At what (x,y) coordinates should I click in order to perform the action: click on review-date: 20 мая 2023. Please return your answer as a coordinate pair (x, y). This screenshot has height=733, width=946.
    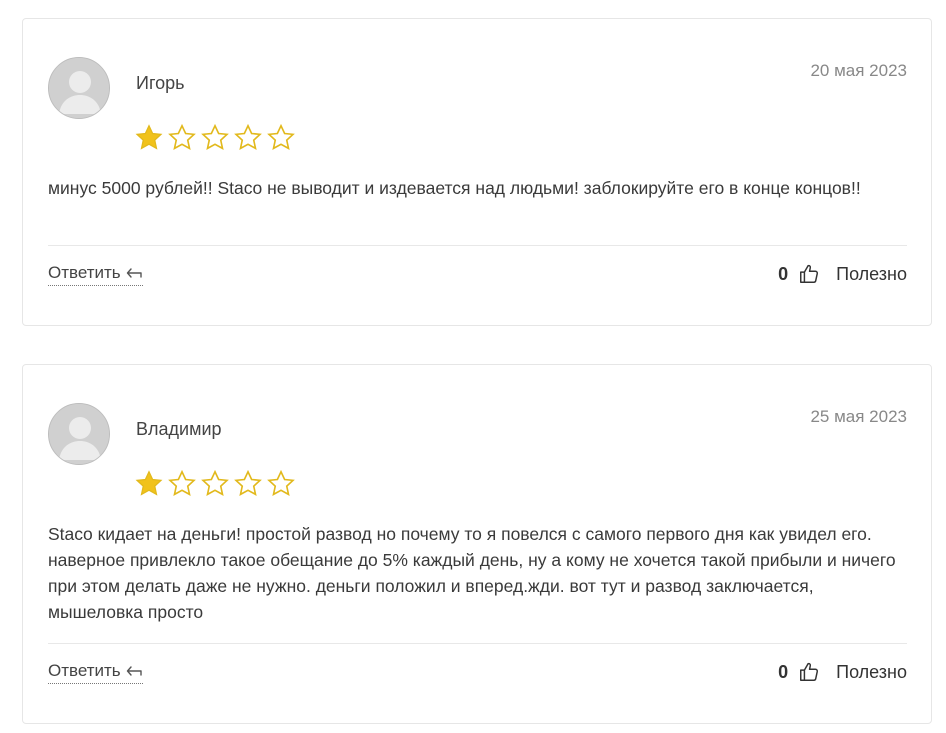
    Looking at the image, I should click on (858, 70).